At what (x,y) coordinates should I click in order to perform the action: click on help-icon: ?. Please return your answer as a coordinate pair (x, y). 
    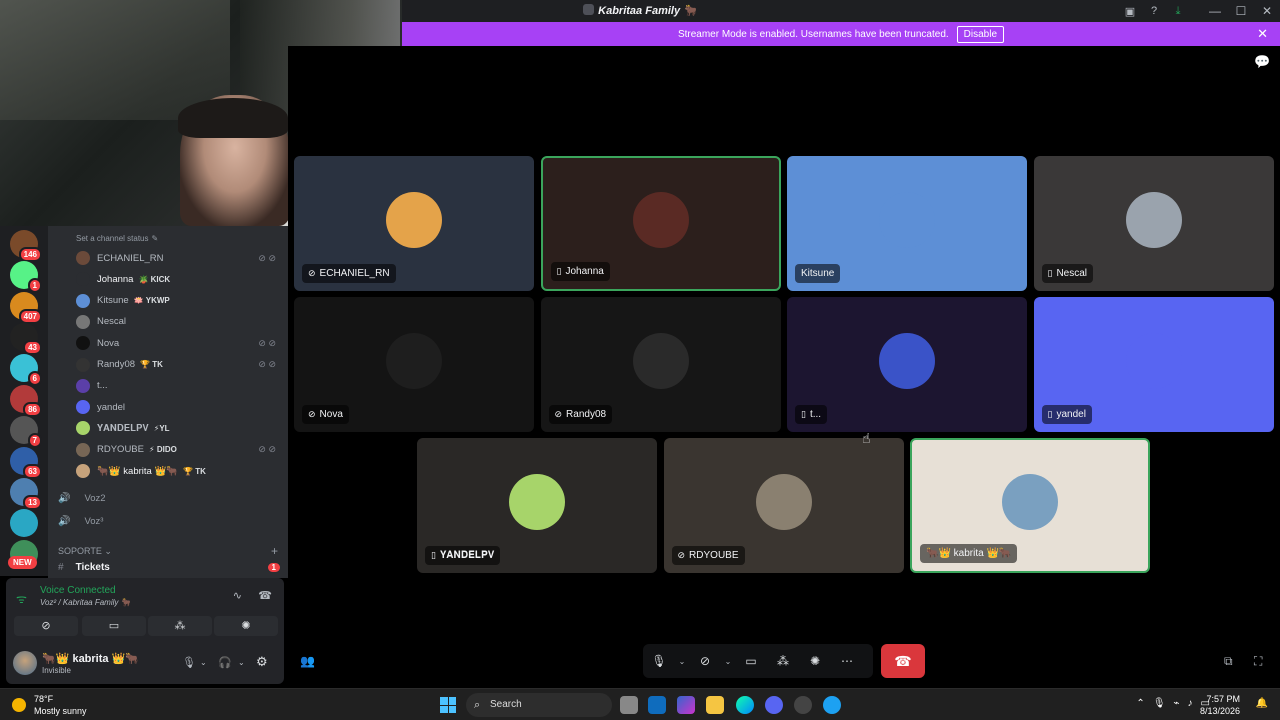
    Looking at the image, I should click on (1154, 11).